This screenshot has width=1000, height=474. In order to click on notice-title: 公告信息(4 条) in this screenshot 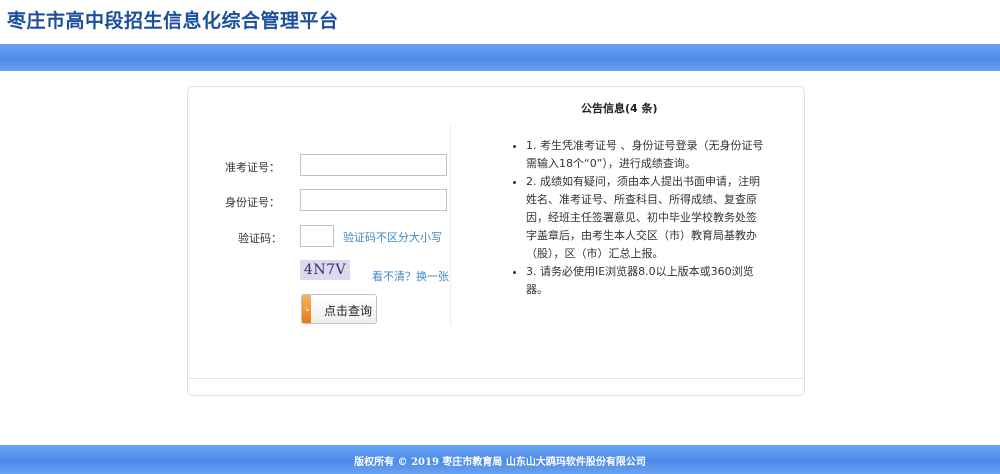, I will do `click(619, 108)`.